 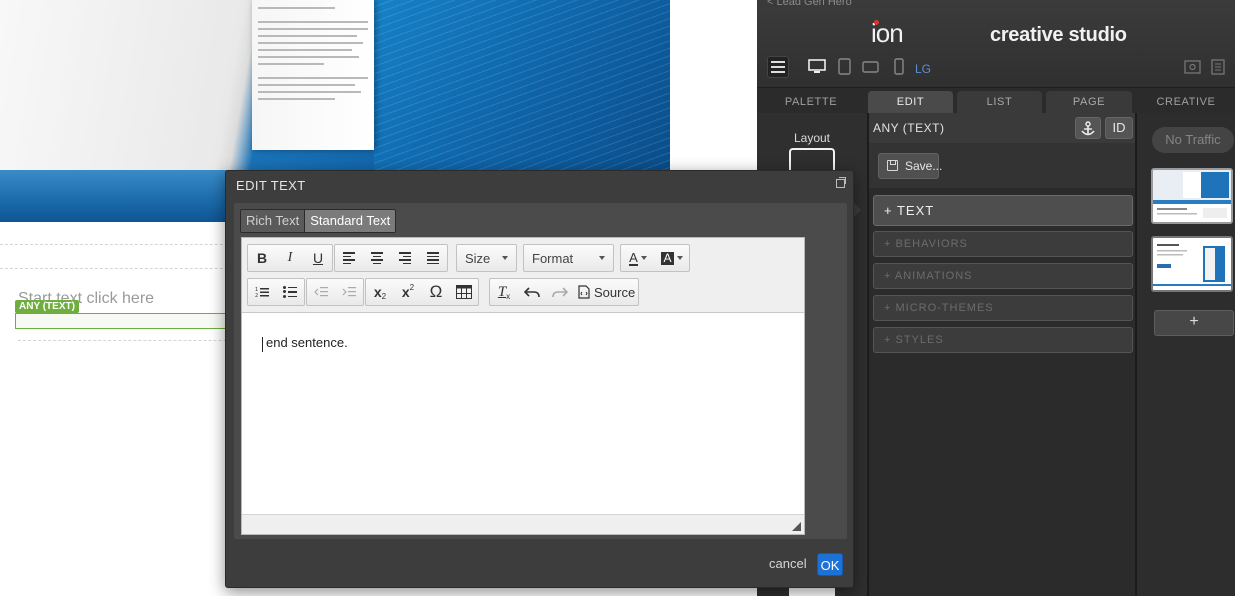 I want to click on svg-text: 2, so click(x=256, y=295).